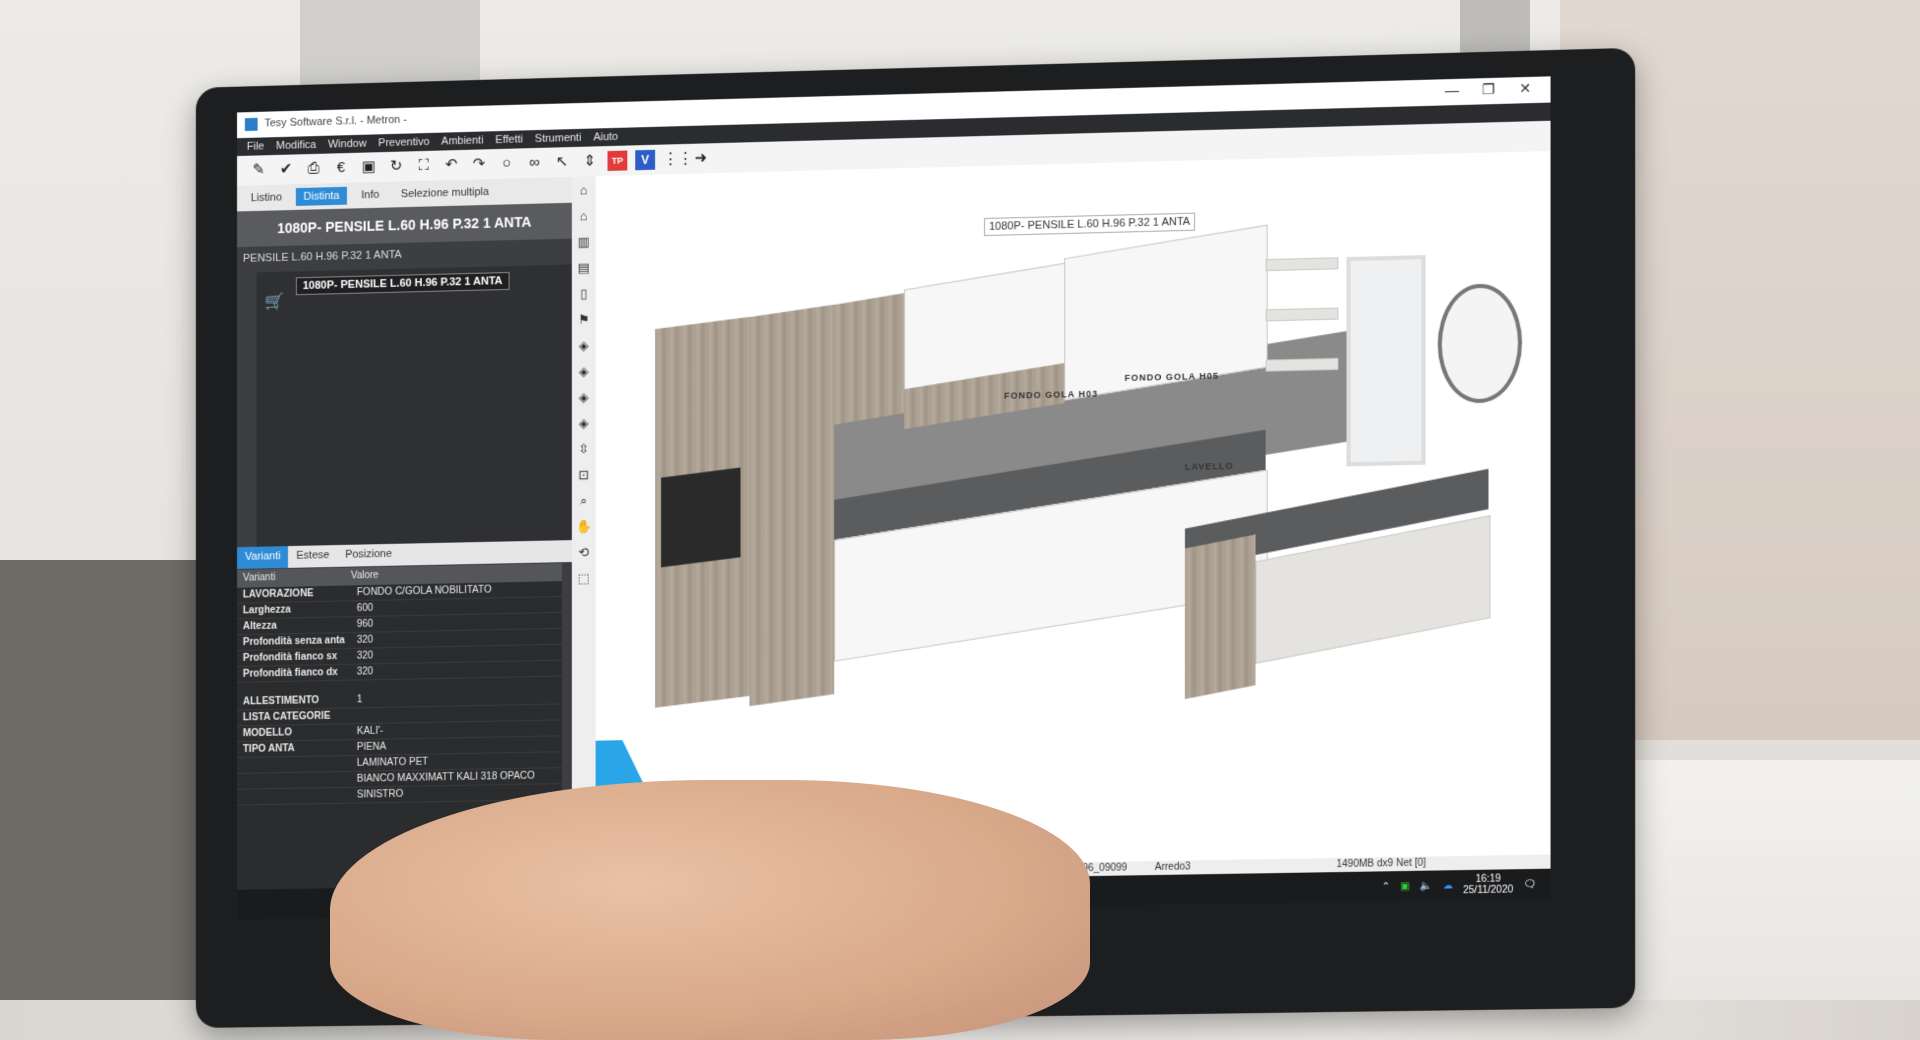  Describe the element at coordinates (792, 505) in the screenshot. I see `tall-column` at that location.